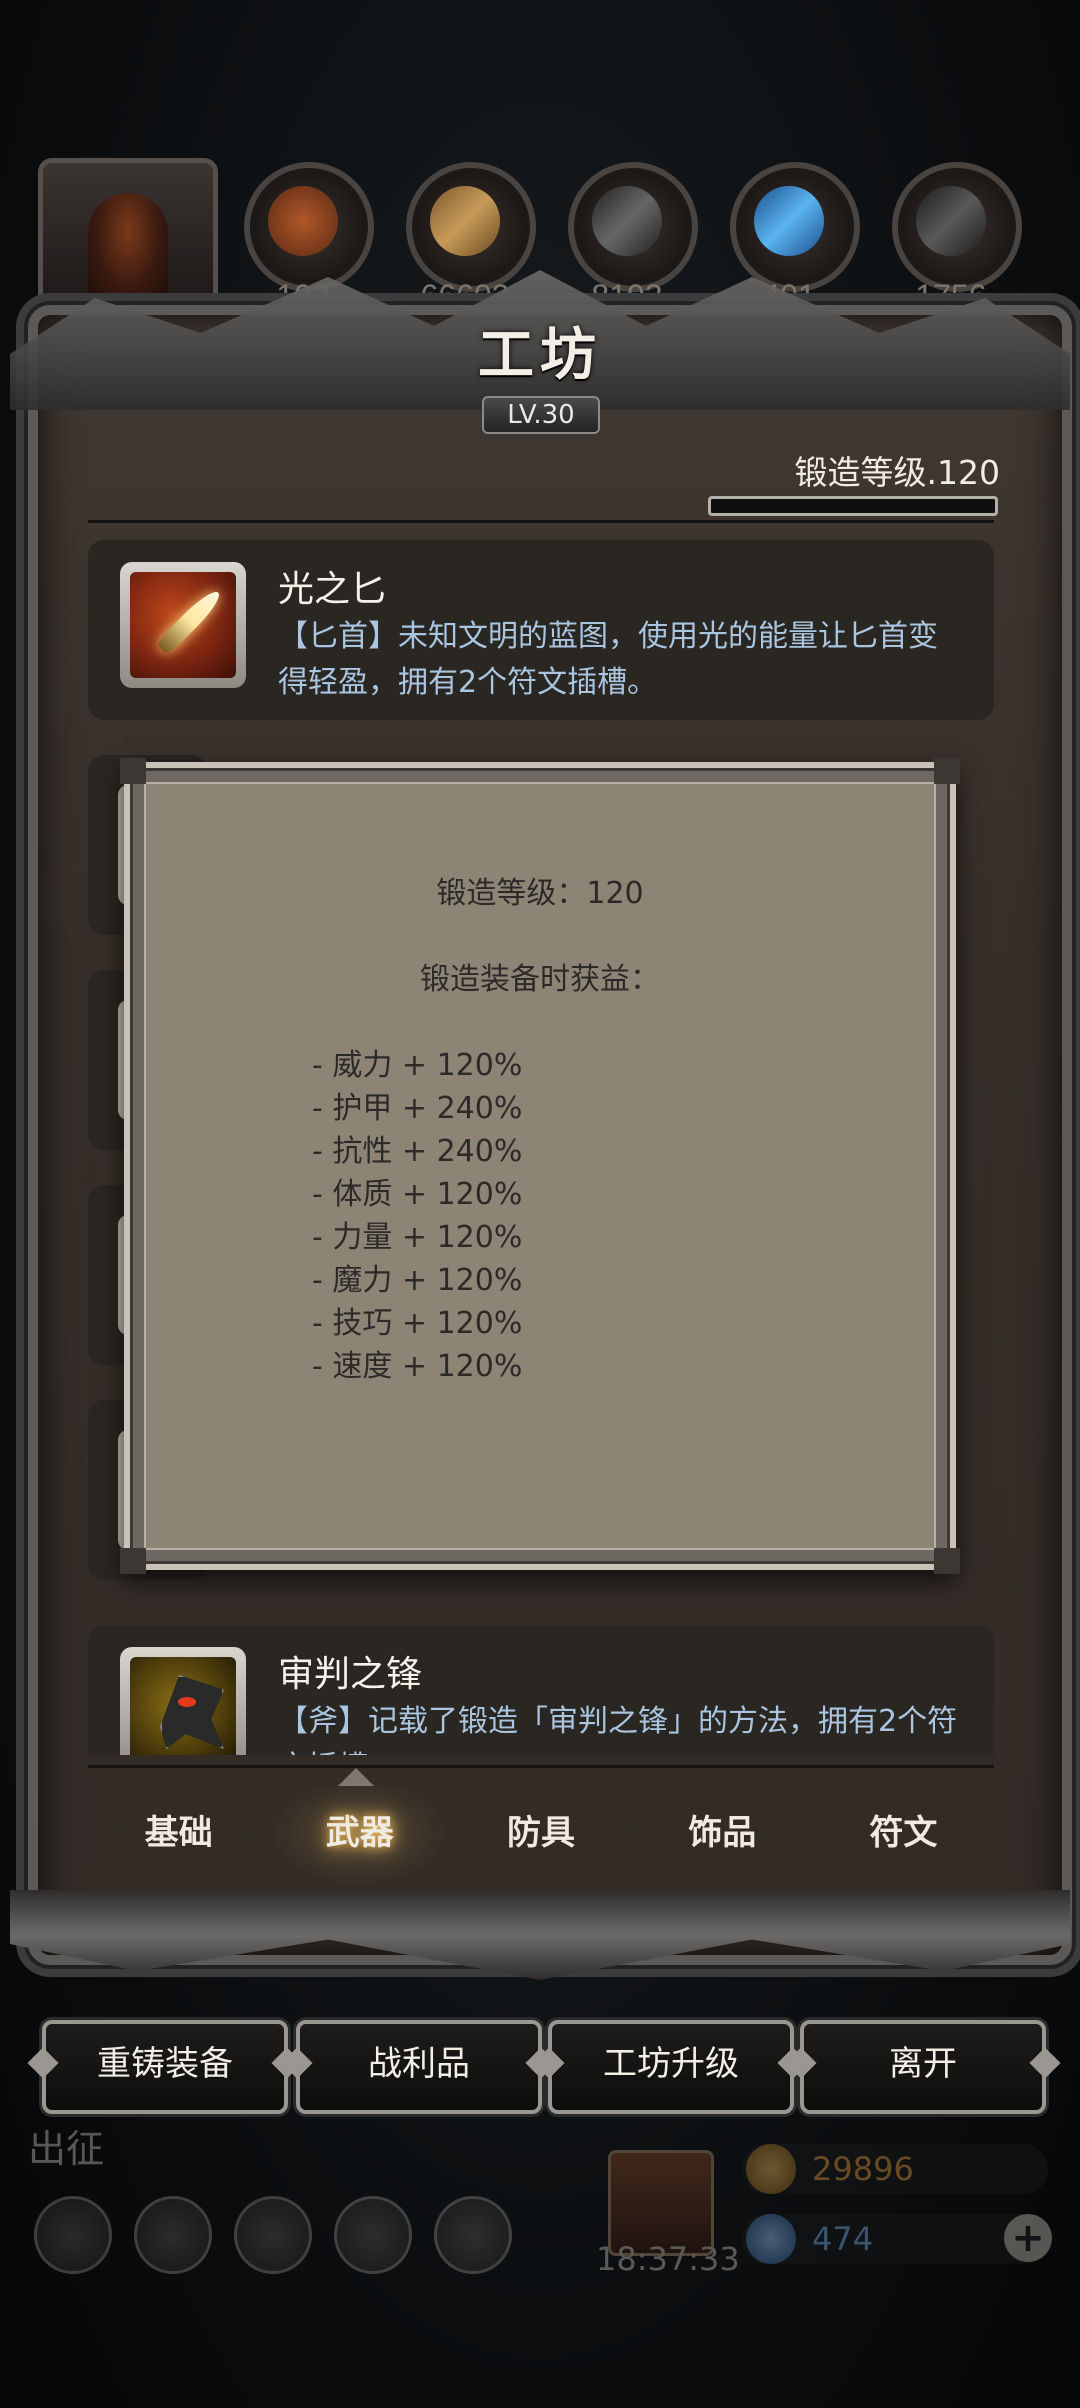 This screenshot has width=1080, height=2408. I want to click on category-tabs: 基础 武器 防具 饰品 符文, so click(541, 1833).